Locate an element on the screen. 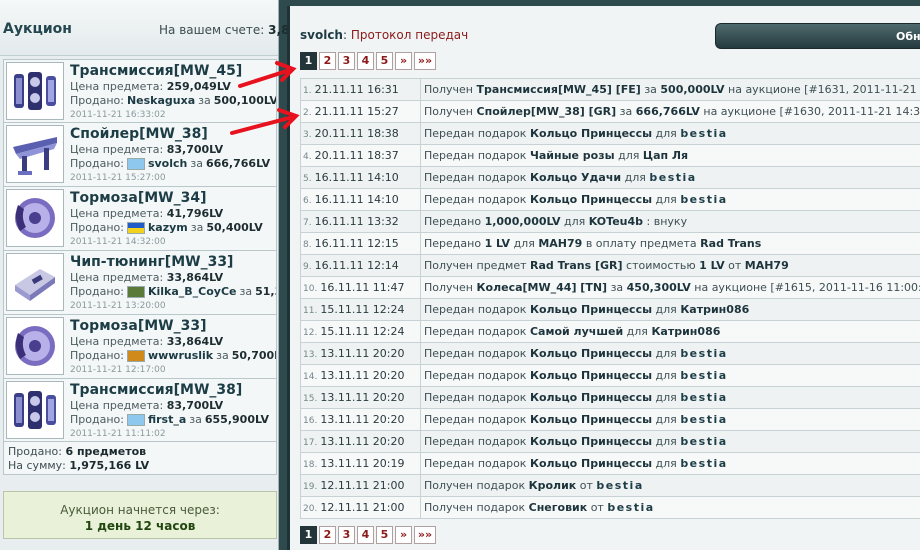 Image resolution: width=920 pixels, height=550 pixels. item-buyer: svolch is located at coordinates (167, 163).